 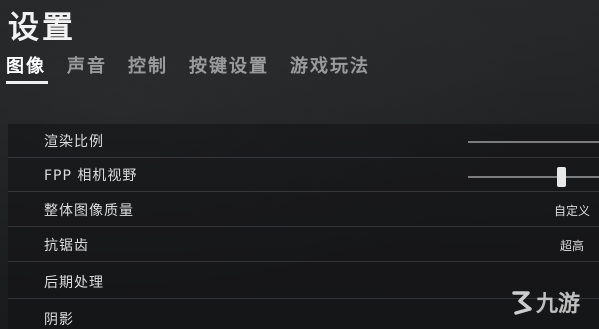 What do you see at coordinates (303, 245) in the screenshot?
I see `setting-row-anti-aliasing: 抗锯齿 超高` at bounding box center [303, 245].